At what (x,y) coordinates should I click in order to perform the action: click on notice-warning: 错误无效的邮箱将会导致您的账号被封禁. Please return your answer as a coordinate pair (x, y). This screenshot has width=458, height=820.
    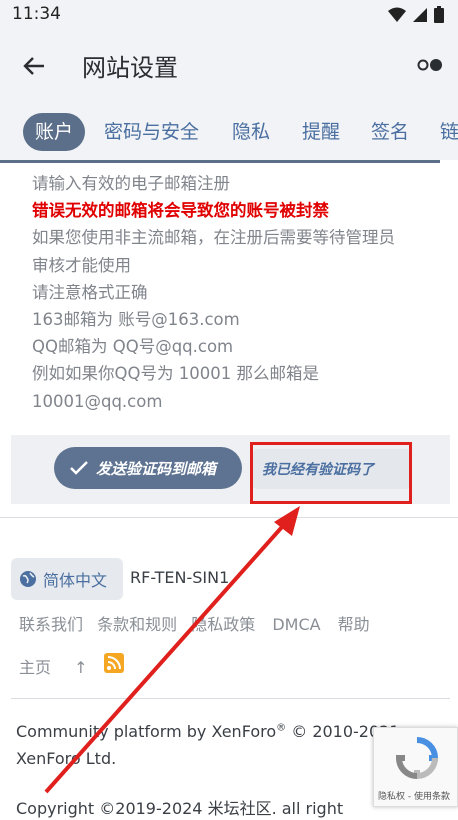
    Looking at the image, I should click on (180, 211).